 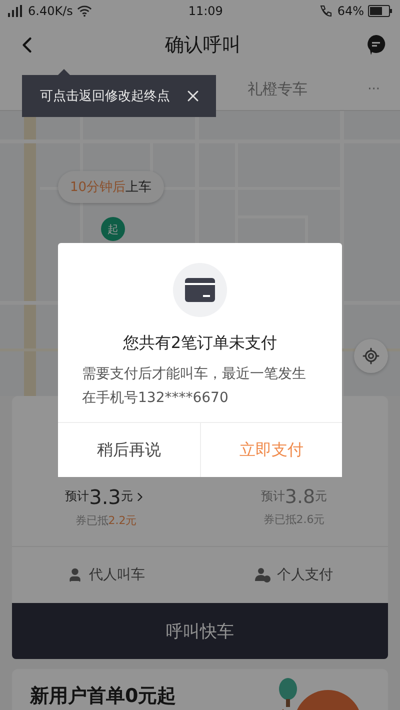 What do you see at coordinates (371, 356) in the screenshot?
I see `locate-icon` at bounding box center [371, 356].